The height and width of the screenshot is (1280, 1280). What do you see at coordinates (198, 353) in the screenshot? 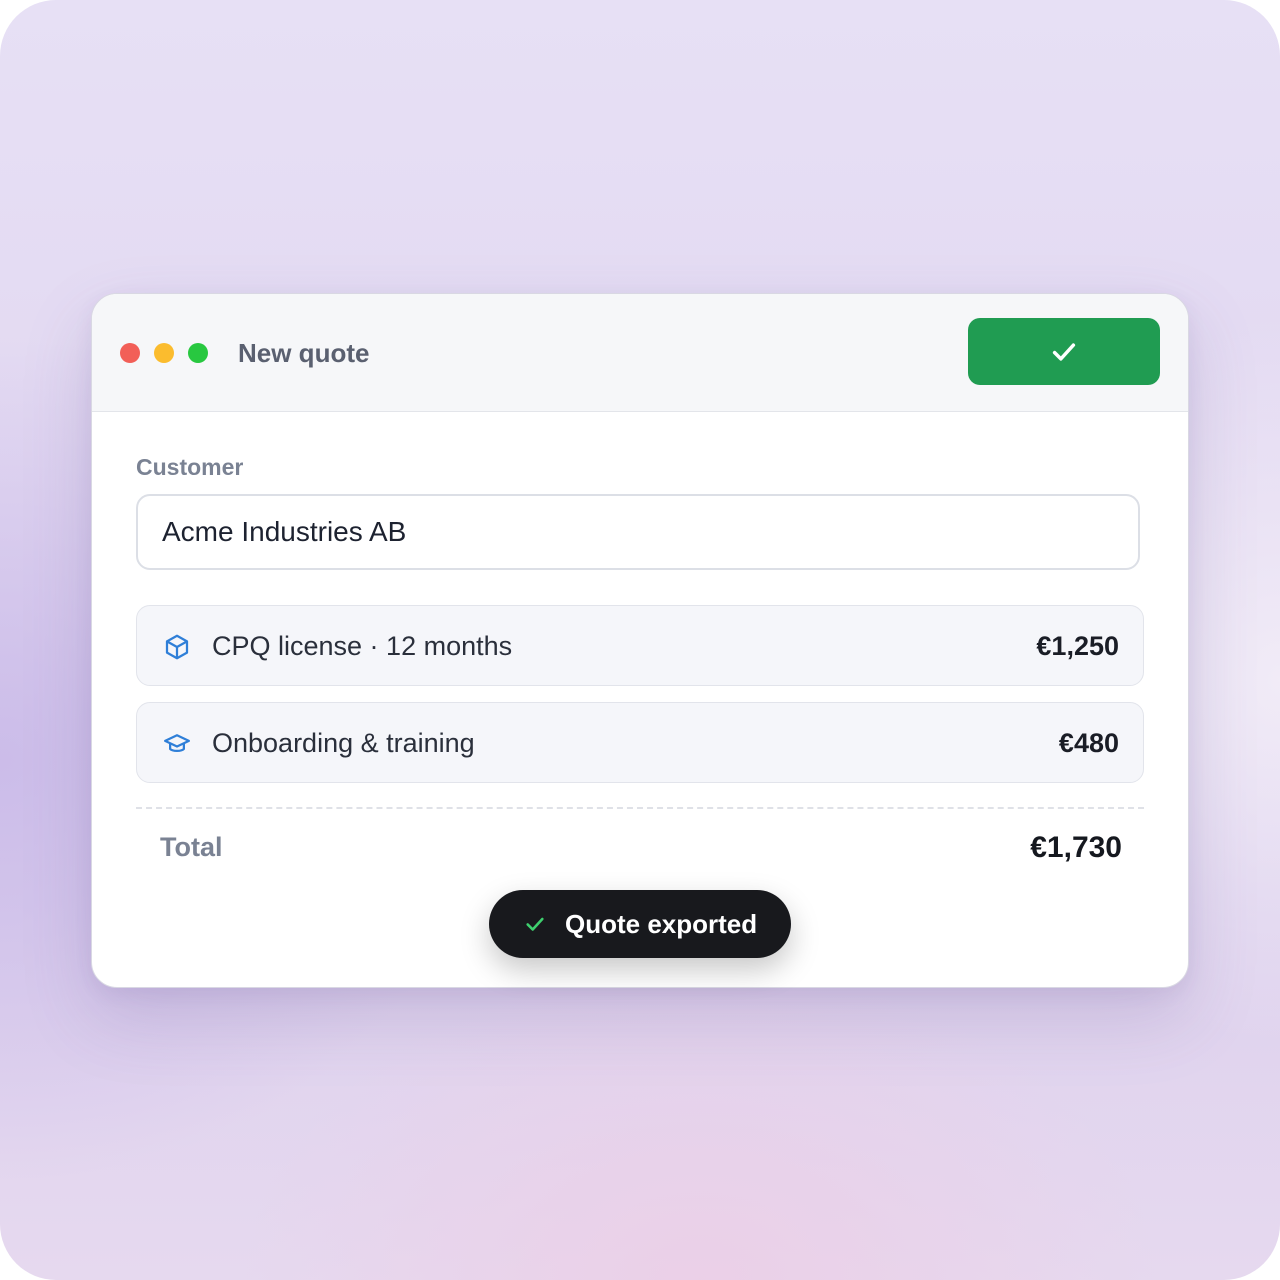
I see `zoom-window-button` at bounding box center [198, 353].